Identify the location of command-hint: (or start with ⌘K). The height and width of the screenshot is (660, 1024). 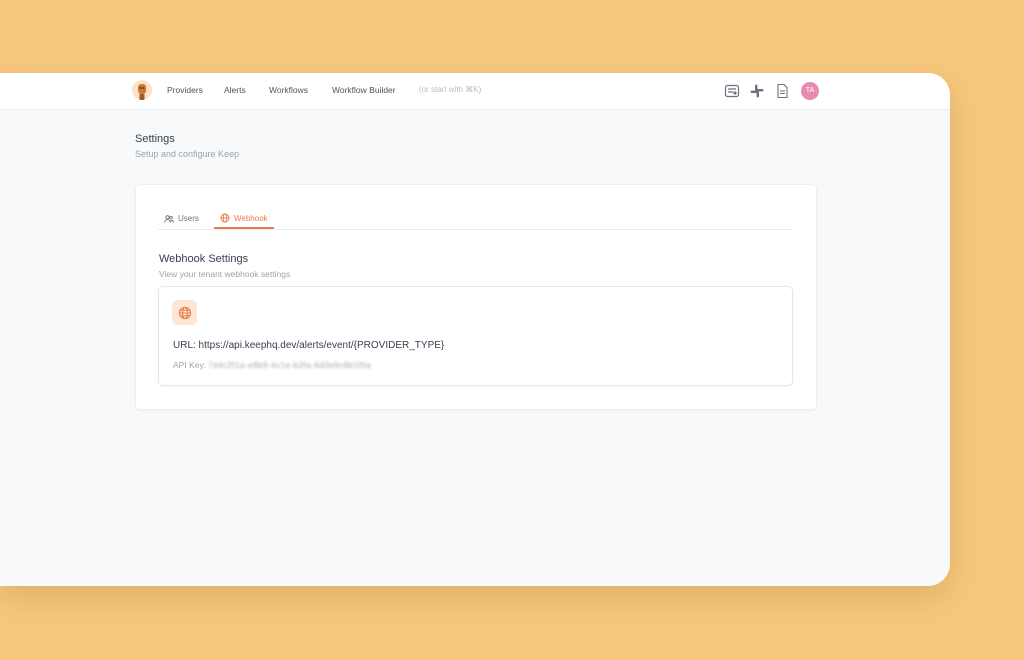
(450, 89).